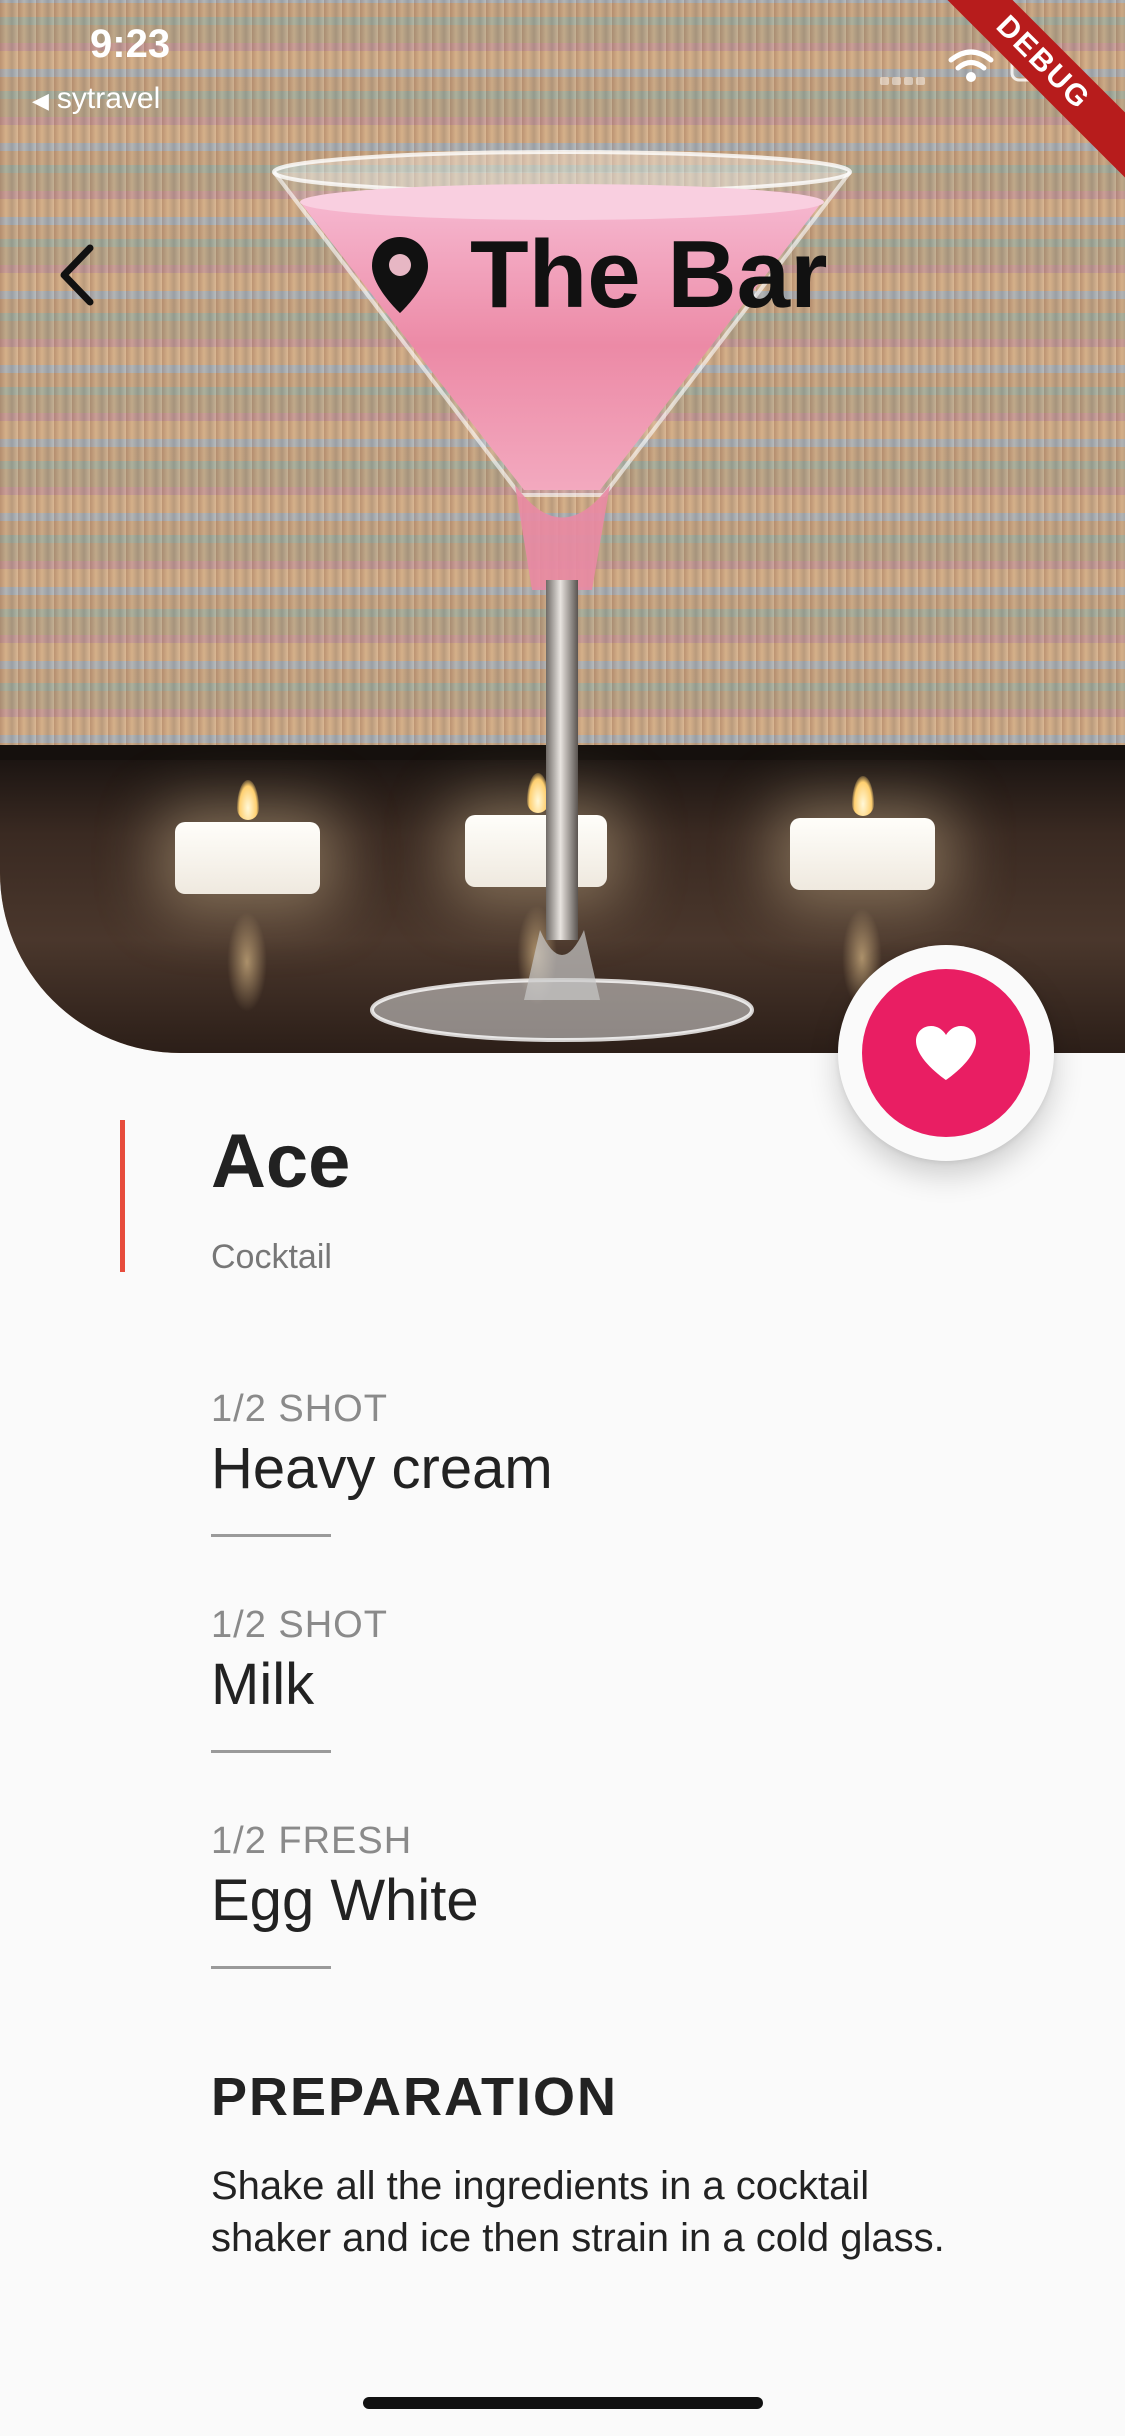  I want to click on page-title: The Bar, so click(649, 274).